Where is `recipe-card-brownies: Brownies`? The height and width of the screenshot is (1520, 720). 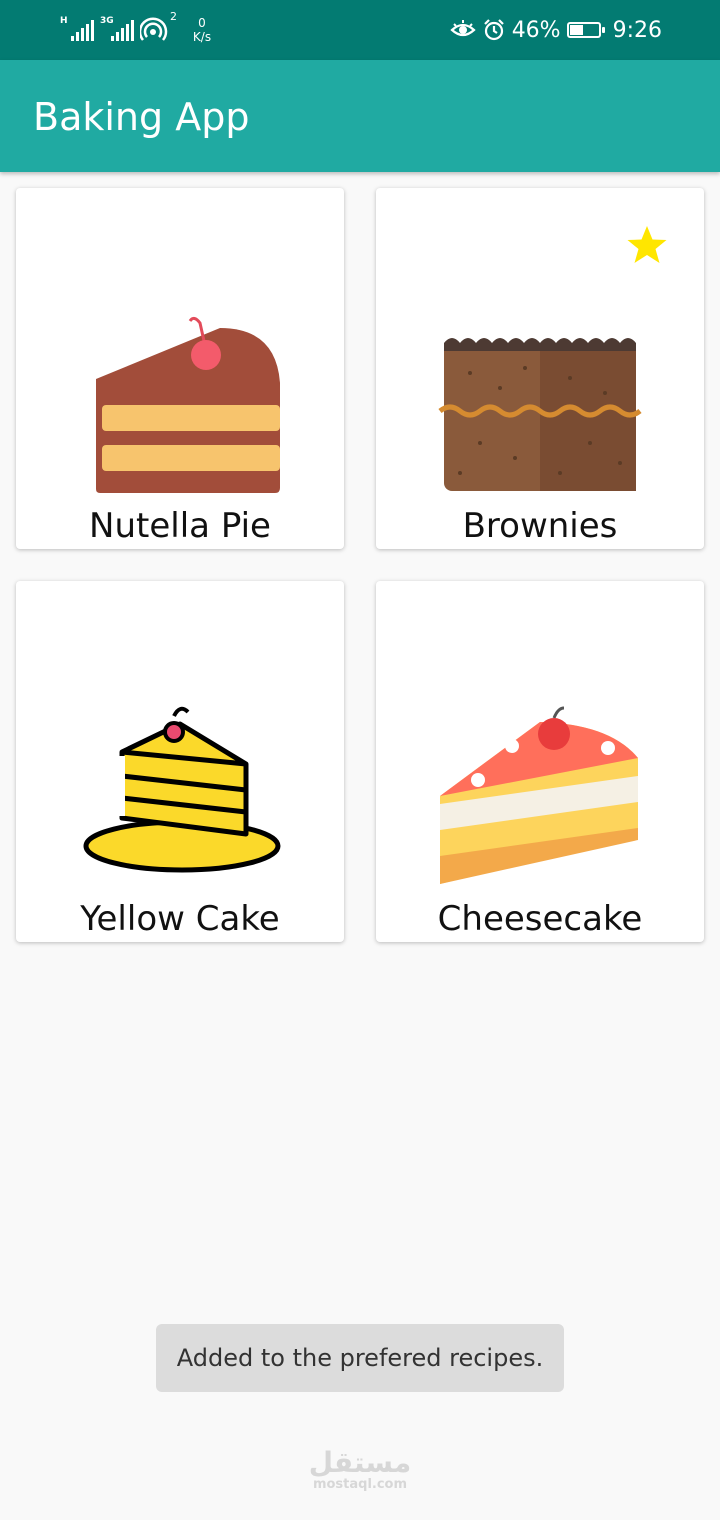
recipe-card-brownies: Brownies is located at coordinates (540, 368).